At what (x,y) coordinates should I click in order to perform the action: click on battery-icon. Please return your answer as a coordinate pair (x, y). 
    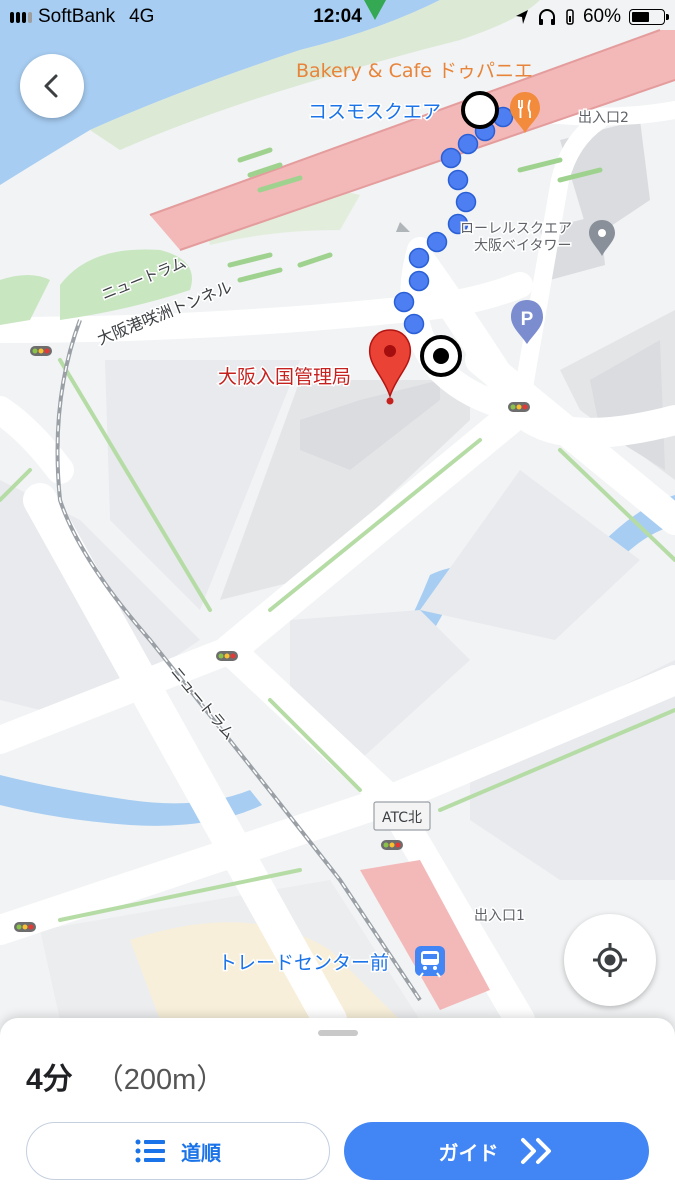
    Looking at the image, I should click on (649, 17).